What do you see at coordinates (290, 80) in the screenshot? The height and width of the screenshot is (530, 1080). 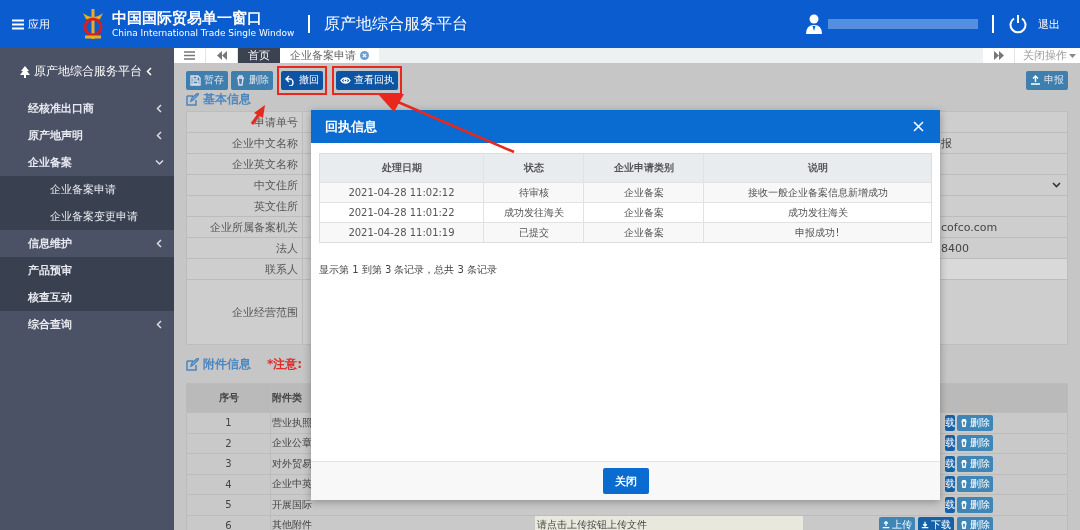 I see `undo-icon` at bounding box center [290, 80].